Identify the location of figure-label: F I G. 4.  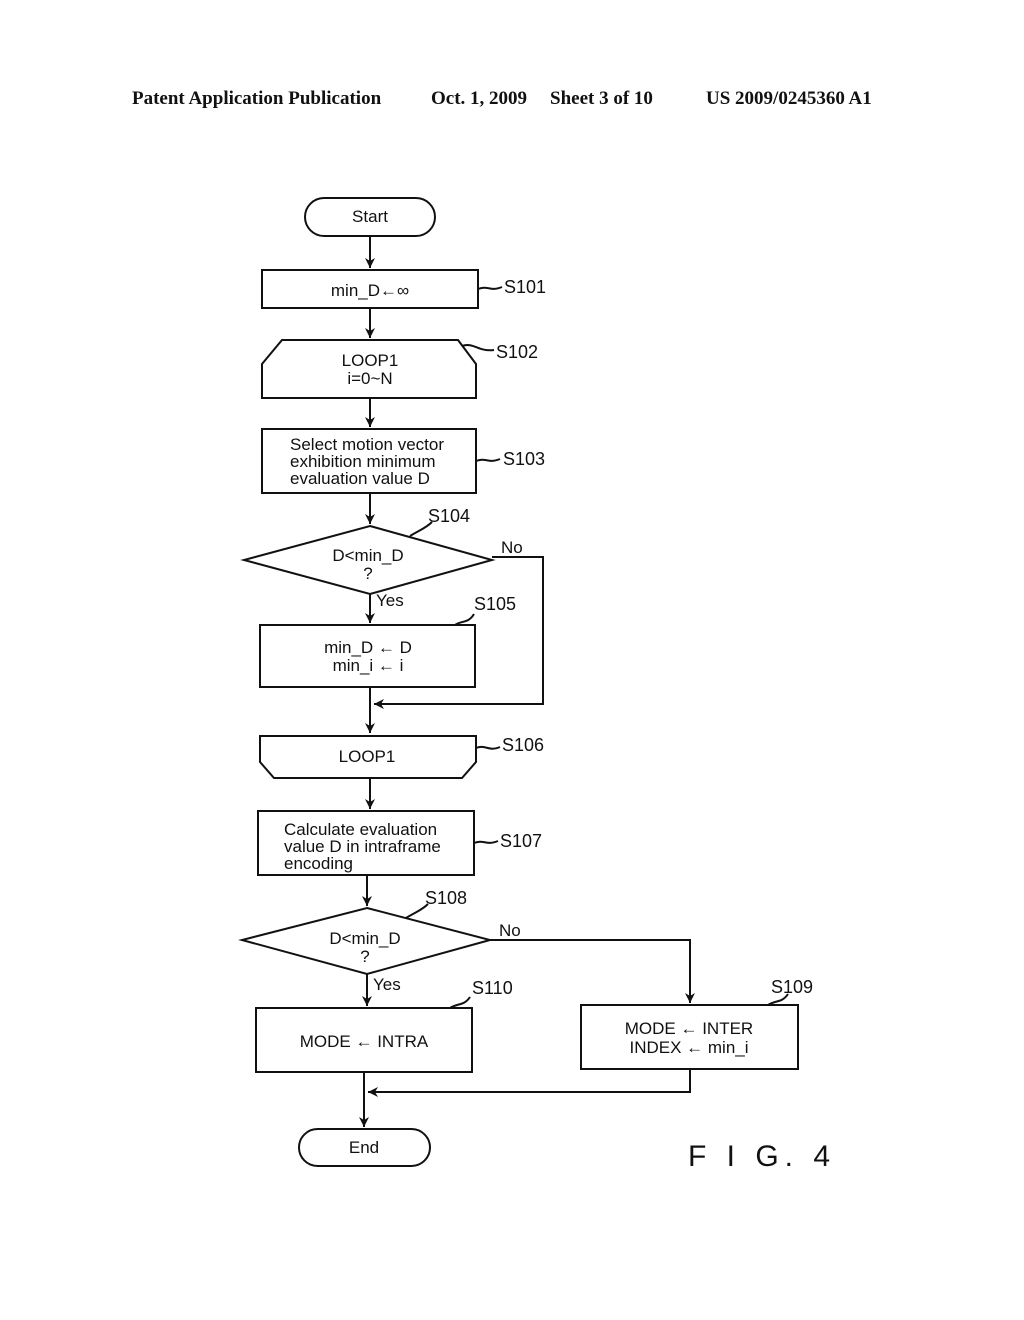
(762, 1156).